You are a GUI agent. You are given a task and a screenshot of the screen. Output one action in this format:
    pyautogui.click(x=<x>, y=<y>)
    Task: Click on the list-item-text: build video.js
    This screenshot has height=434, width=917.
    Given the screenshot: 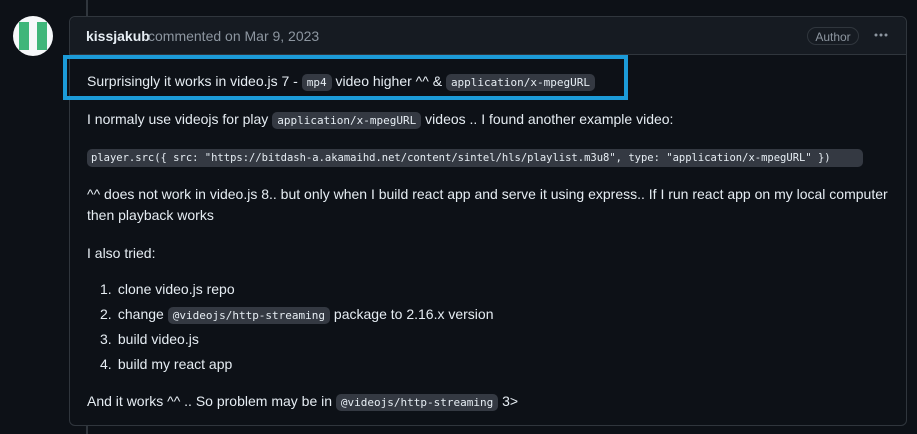 What is the action you would take?
    pyautogui.click(x=158, y=339)
    